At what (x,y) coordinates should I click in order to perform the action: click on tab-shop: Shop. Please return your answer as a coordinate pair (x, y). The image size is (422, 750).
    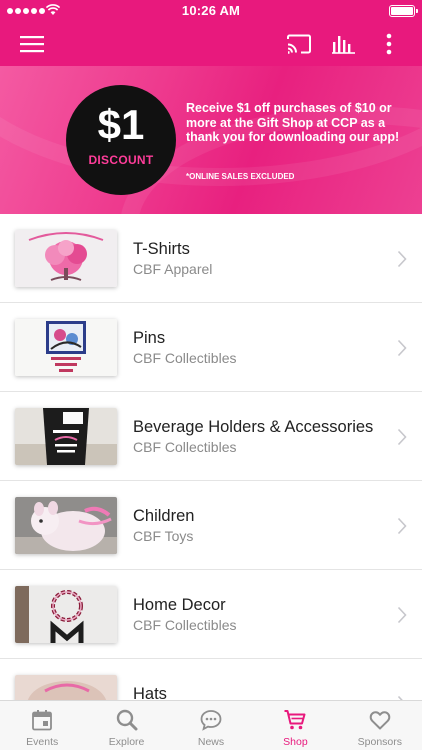
    Looking at the image, I should click on (295, 725).